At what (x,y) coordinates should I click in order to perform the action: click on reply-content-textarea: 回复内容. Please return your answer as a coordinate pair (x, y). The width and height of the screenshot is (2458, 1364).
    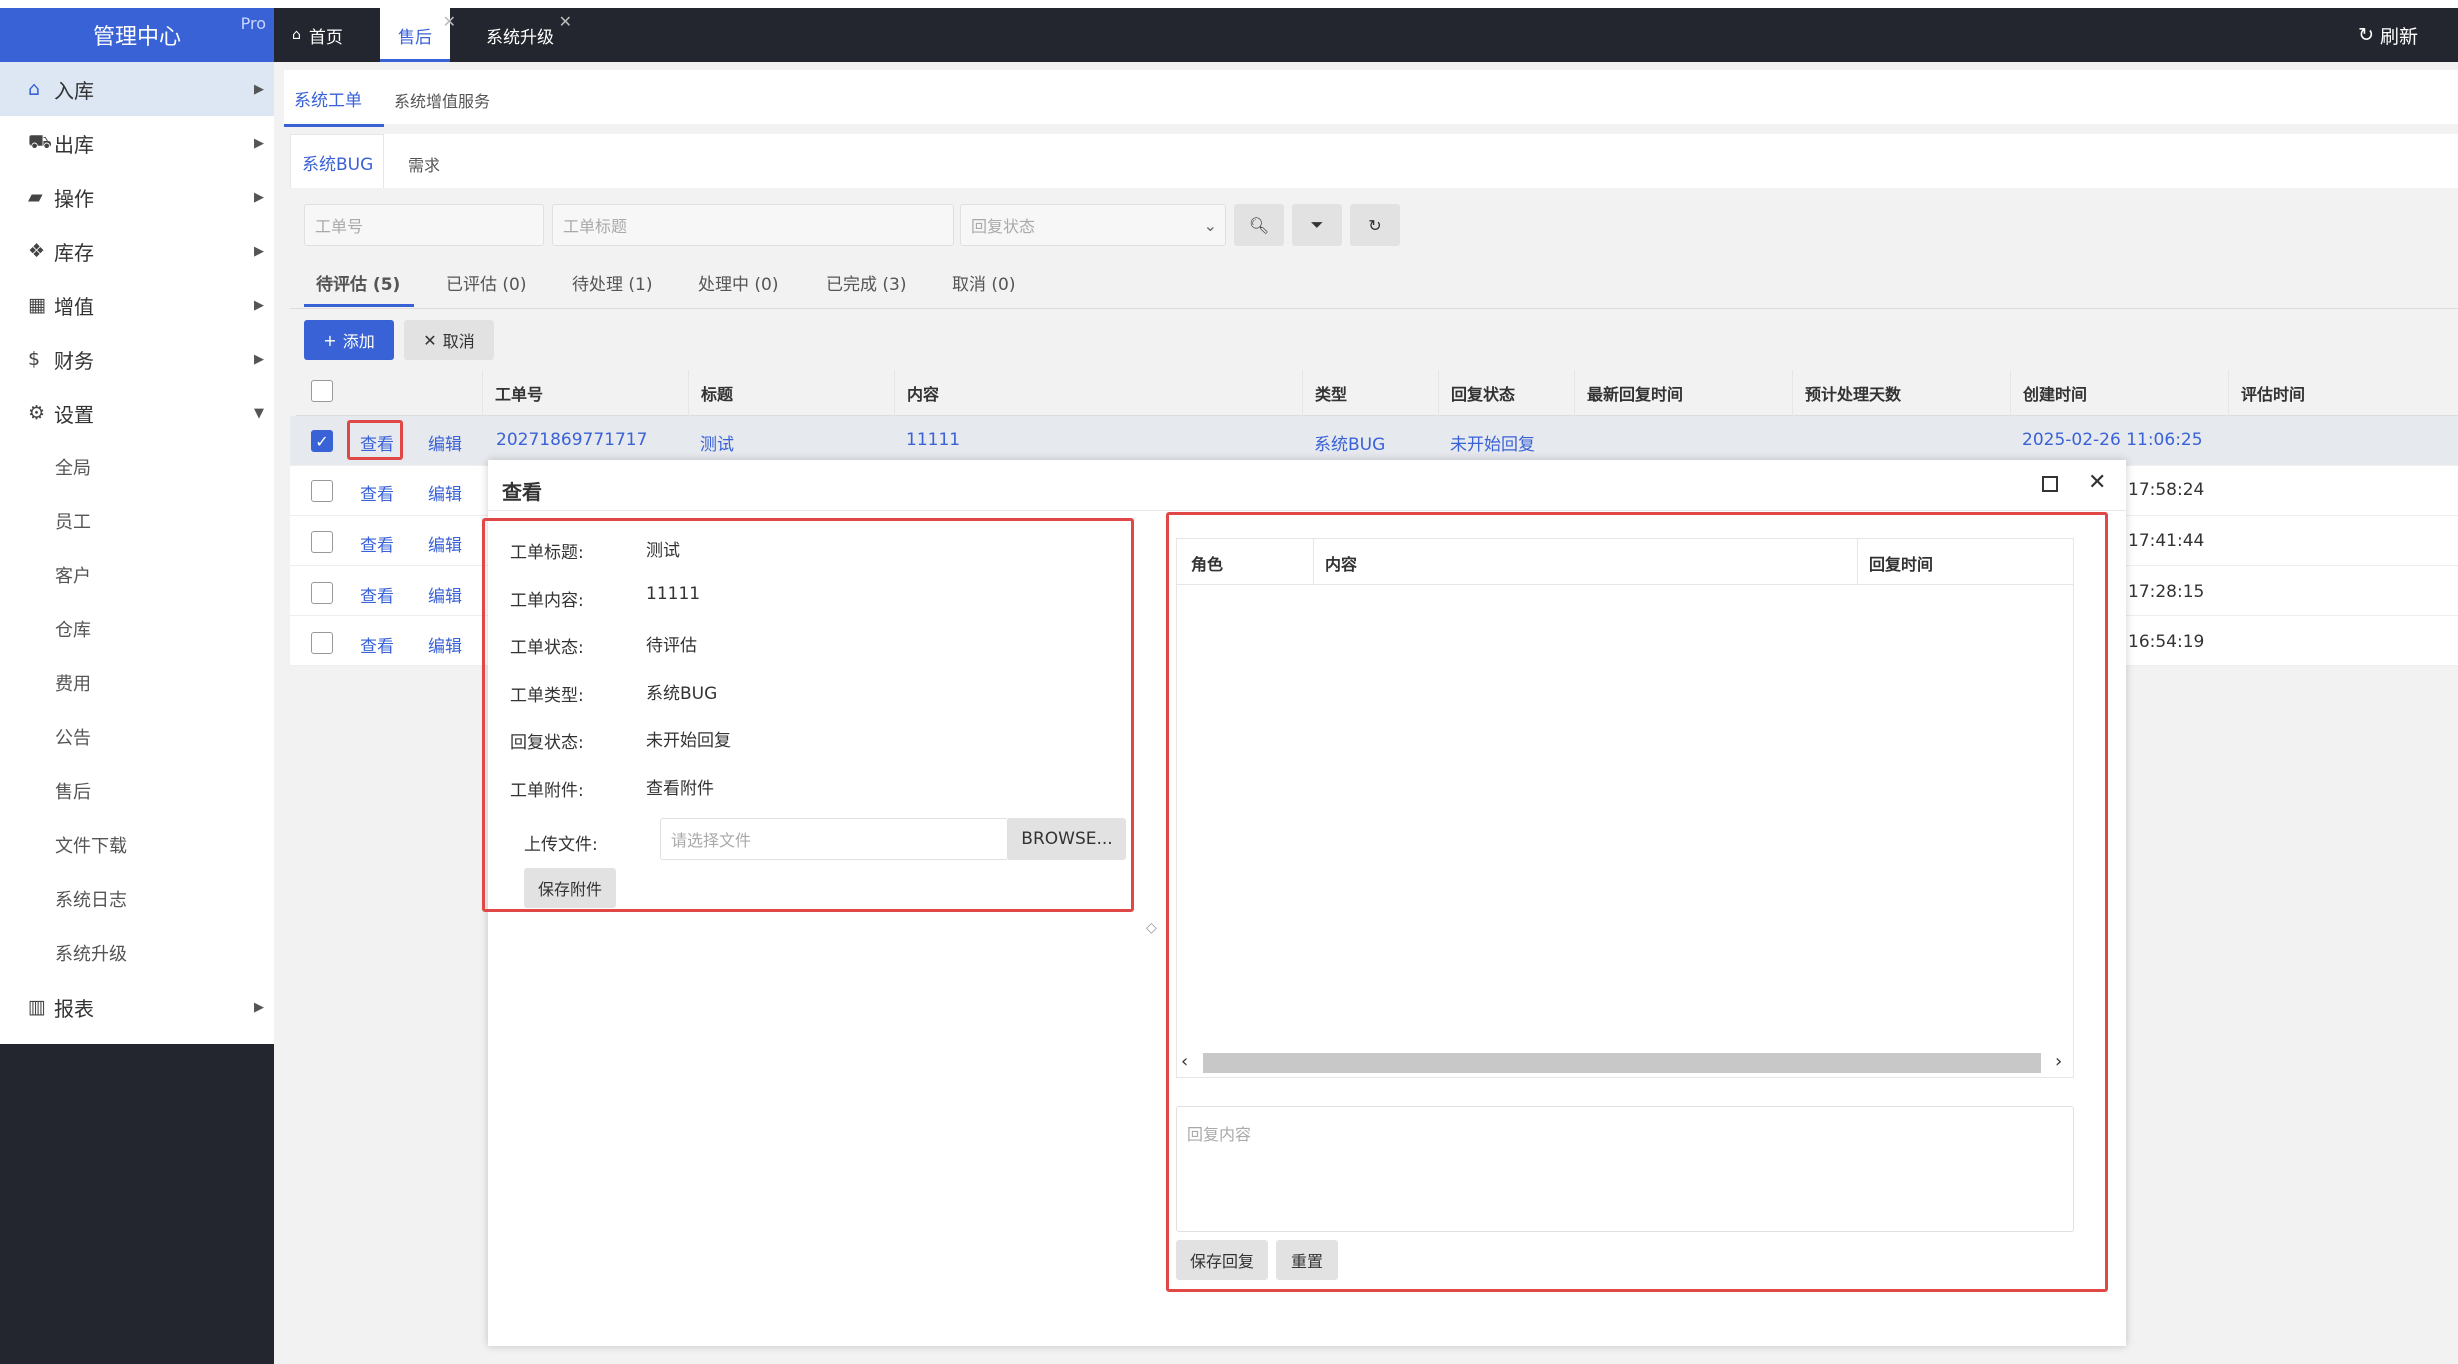
    Looking at the image, I should click on (1625, 1169).